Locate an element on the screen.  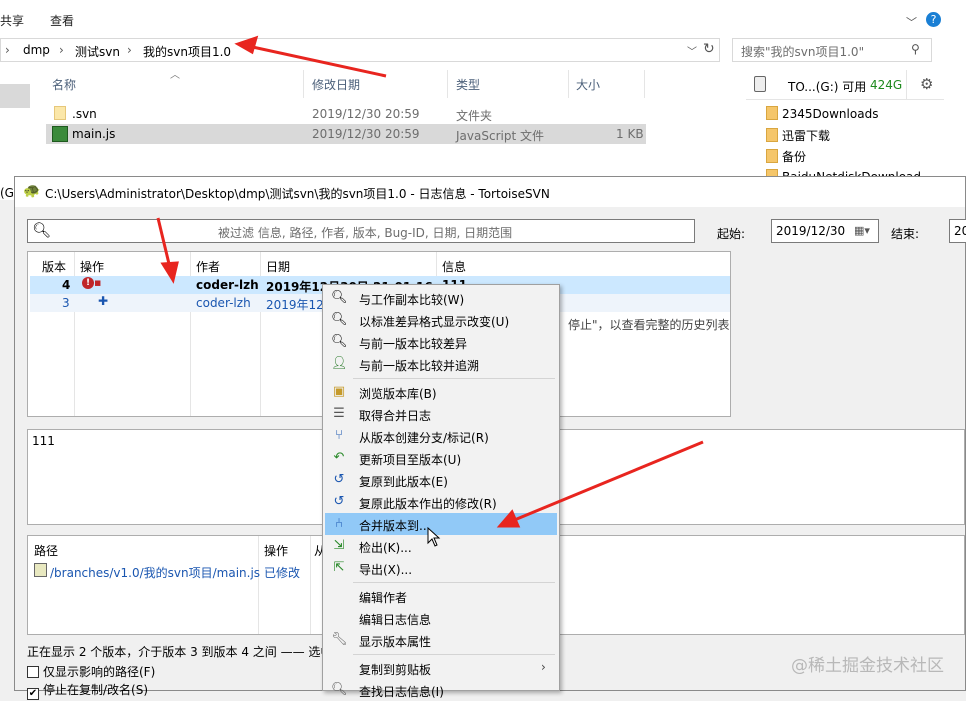
watermark: @稀土掘金技术社区 is located at coordinates (867, 666).